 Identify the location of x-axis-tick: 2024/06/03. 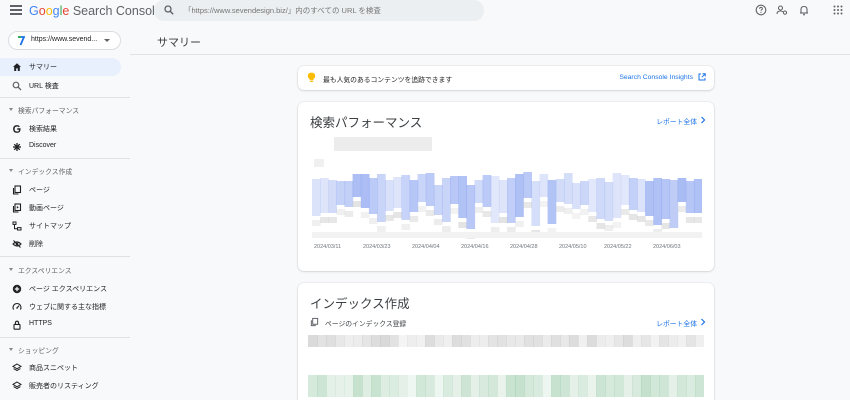
(667, 247).